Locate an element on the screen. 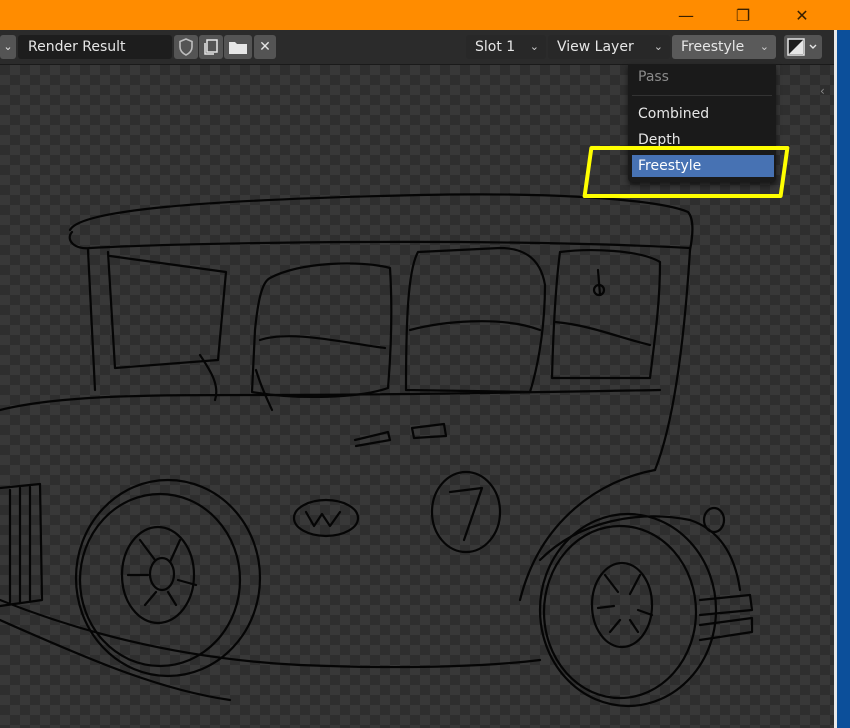 The width and height of the screenshot is (850, 728). open-image-button is located at coordinates (238, 47).